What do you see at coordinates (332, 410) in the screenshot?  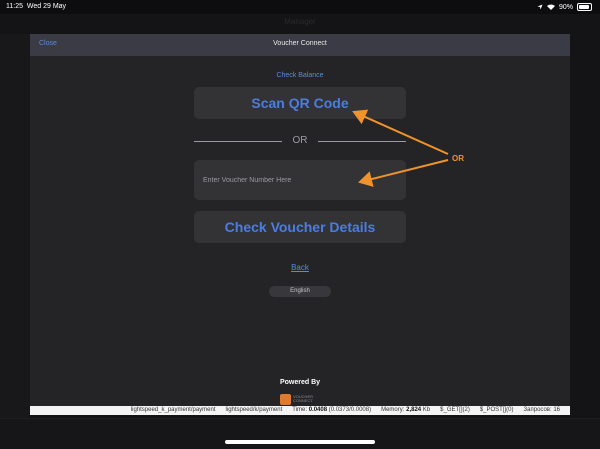 I see `debug-time: Time: 0.0408 (0.0373/0.0008)` at bounding box center [332, 410].